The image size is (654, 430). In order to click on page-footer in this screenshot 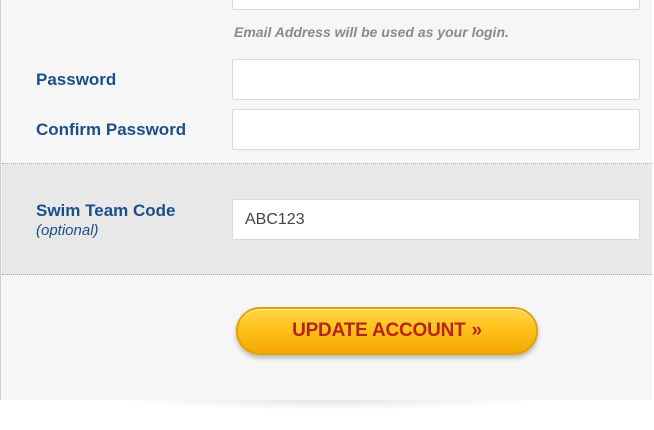, I will do `click(327, 415)`.